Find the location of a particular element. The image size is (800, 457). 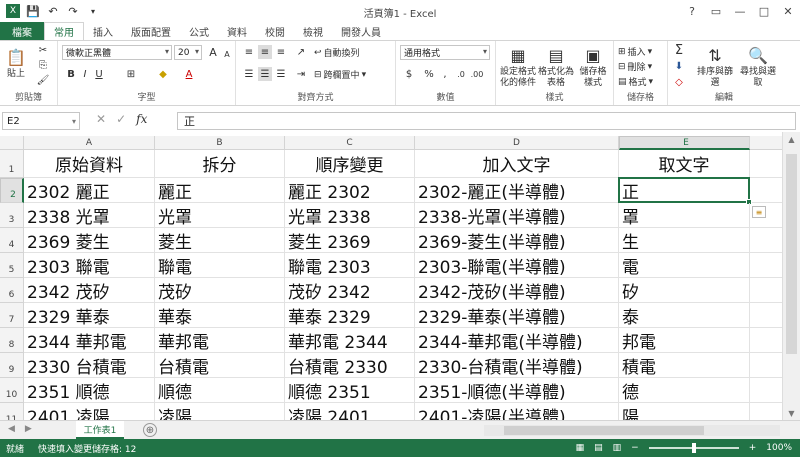

minimize-button: — is located at coordinates (740, 11).